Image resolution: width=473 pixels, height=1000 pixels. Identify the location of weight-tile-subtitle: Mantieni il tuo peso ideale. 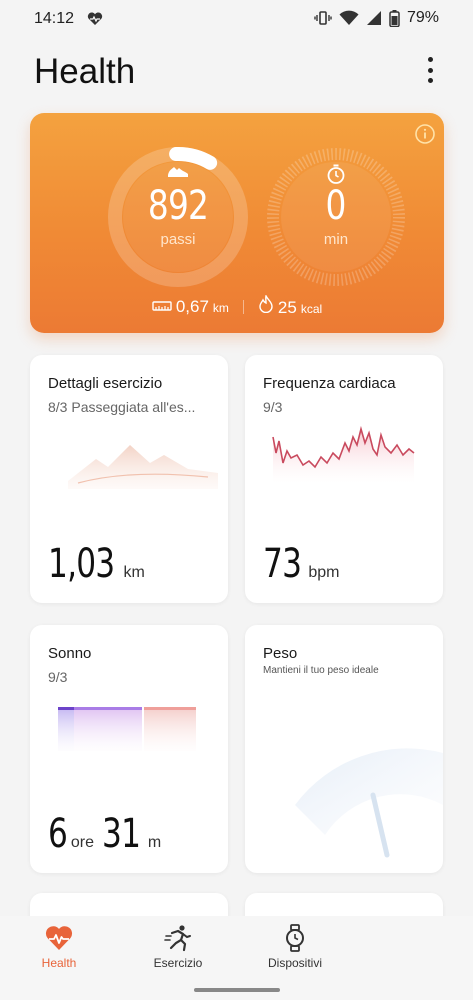
(321, 670).